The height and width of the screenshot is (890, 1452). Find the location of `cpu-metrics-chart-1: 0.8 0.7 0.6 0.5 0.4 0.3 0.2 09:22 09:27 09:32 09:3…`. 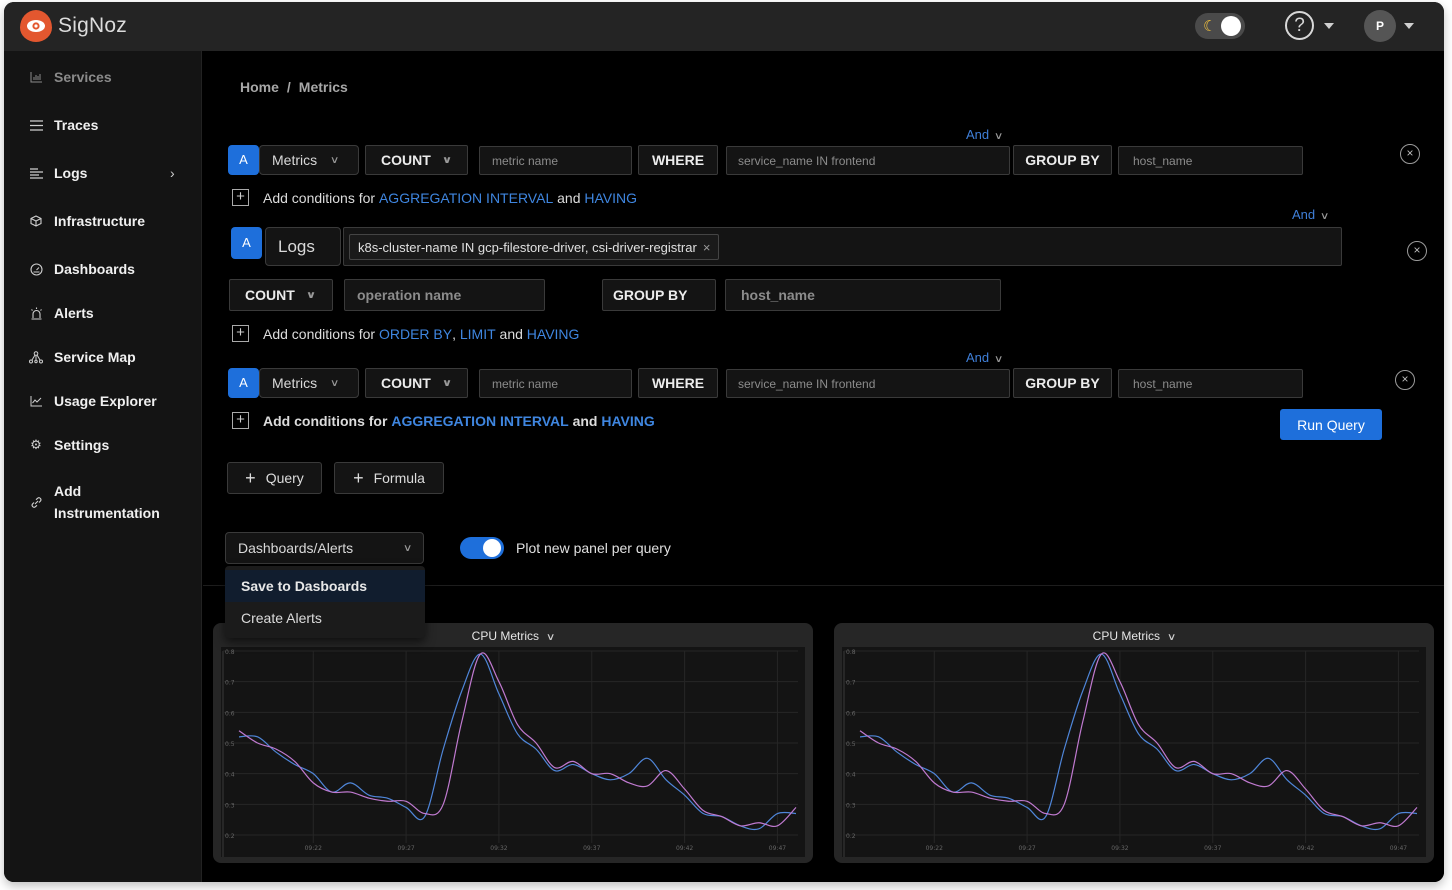

cpu-metrics-chart-1: 0.8 0.7 0.6 0.5 0.4 0.3 0.2 09:22 09:27 09:32 09:3… is located at coordinates (513, 752).